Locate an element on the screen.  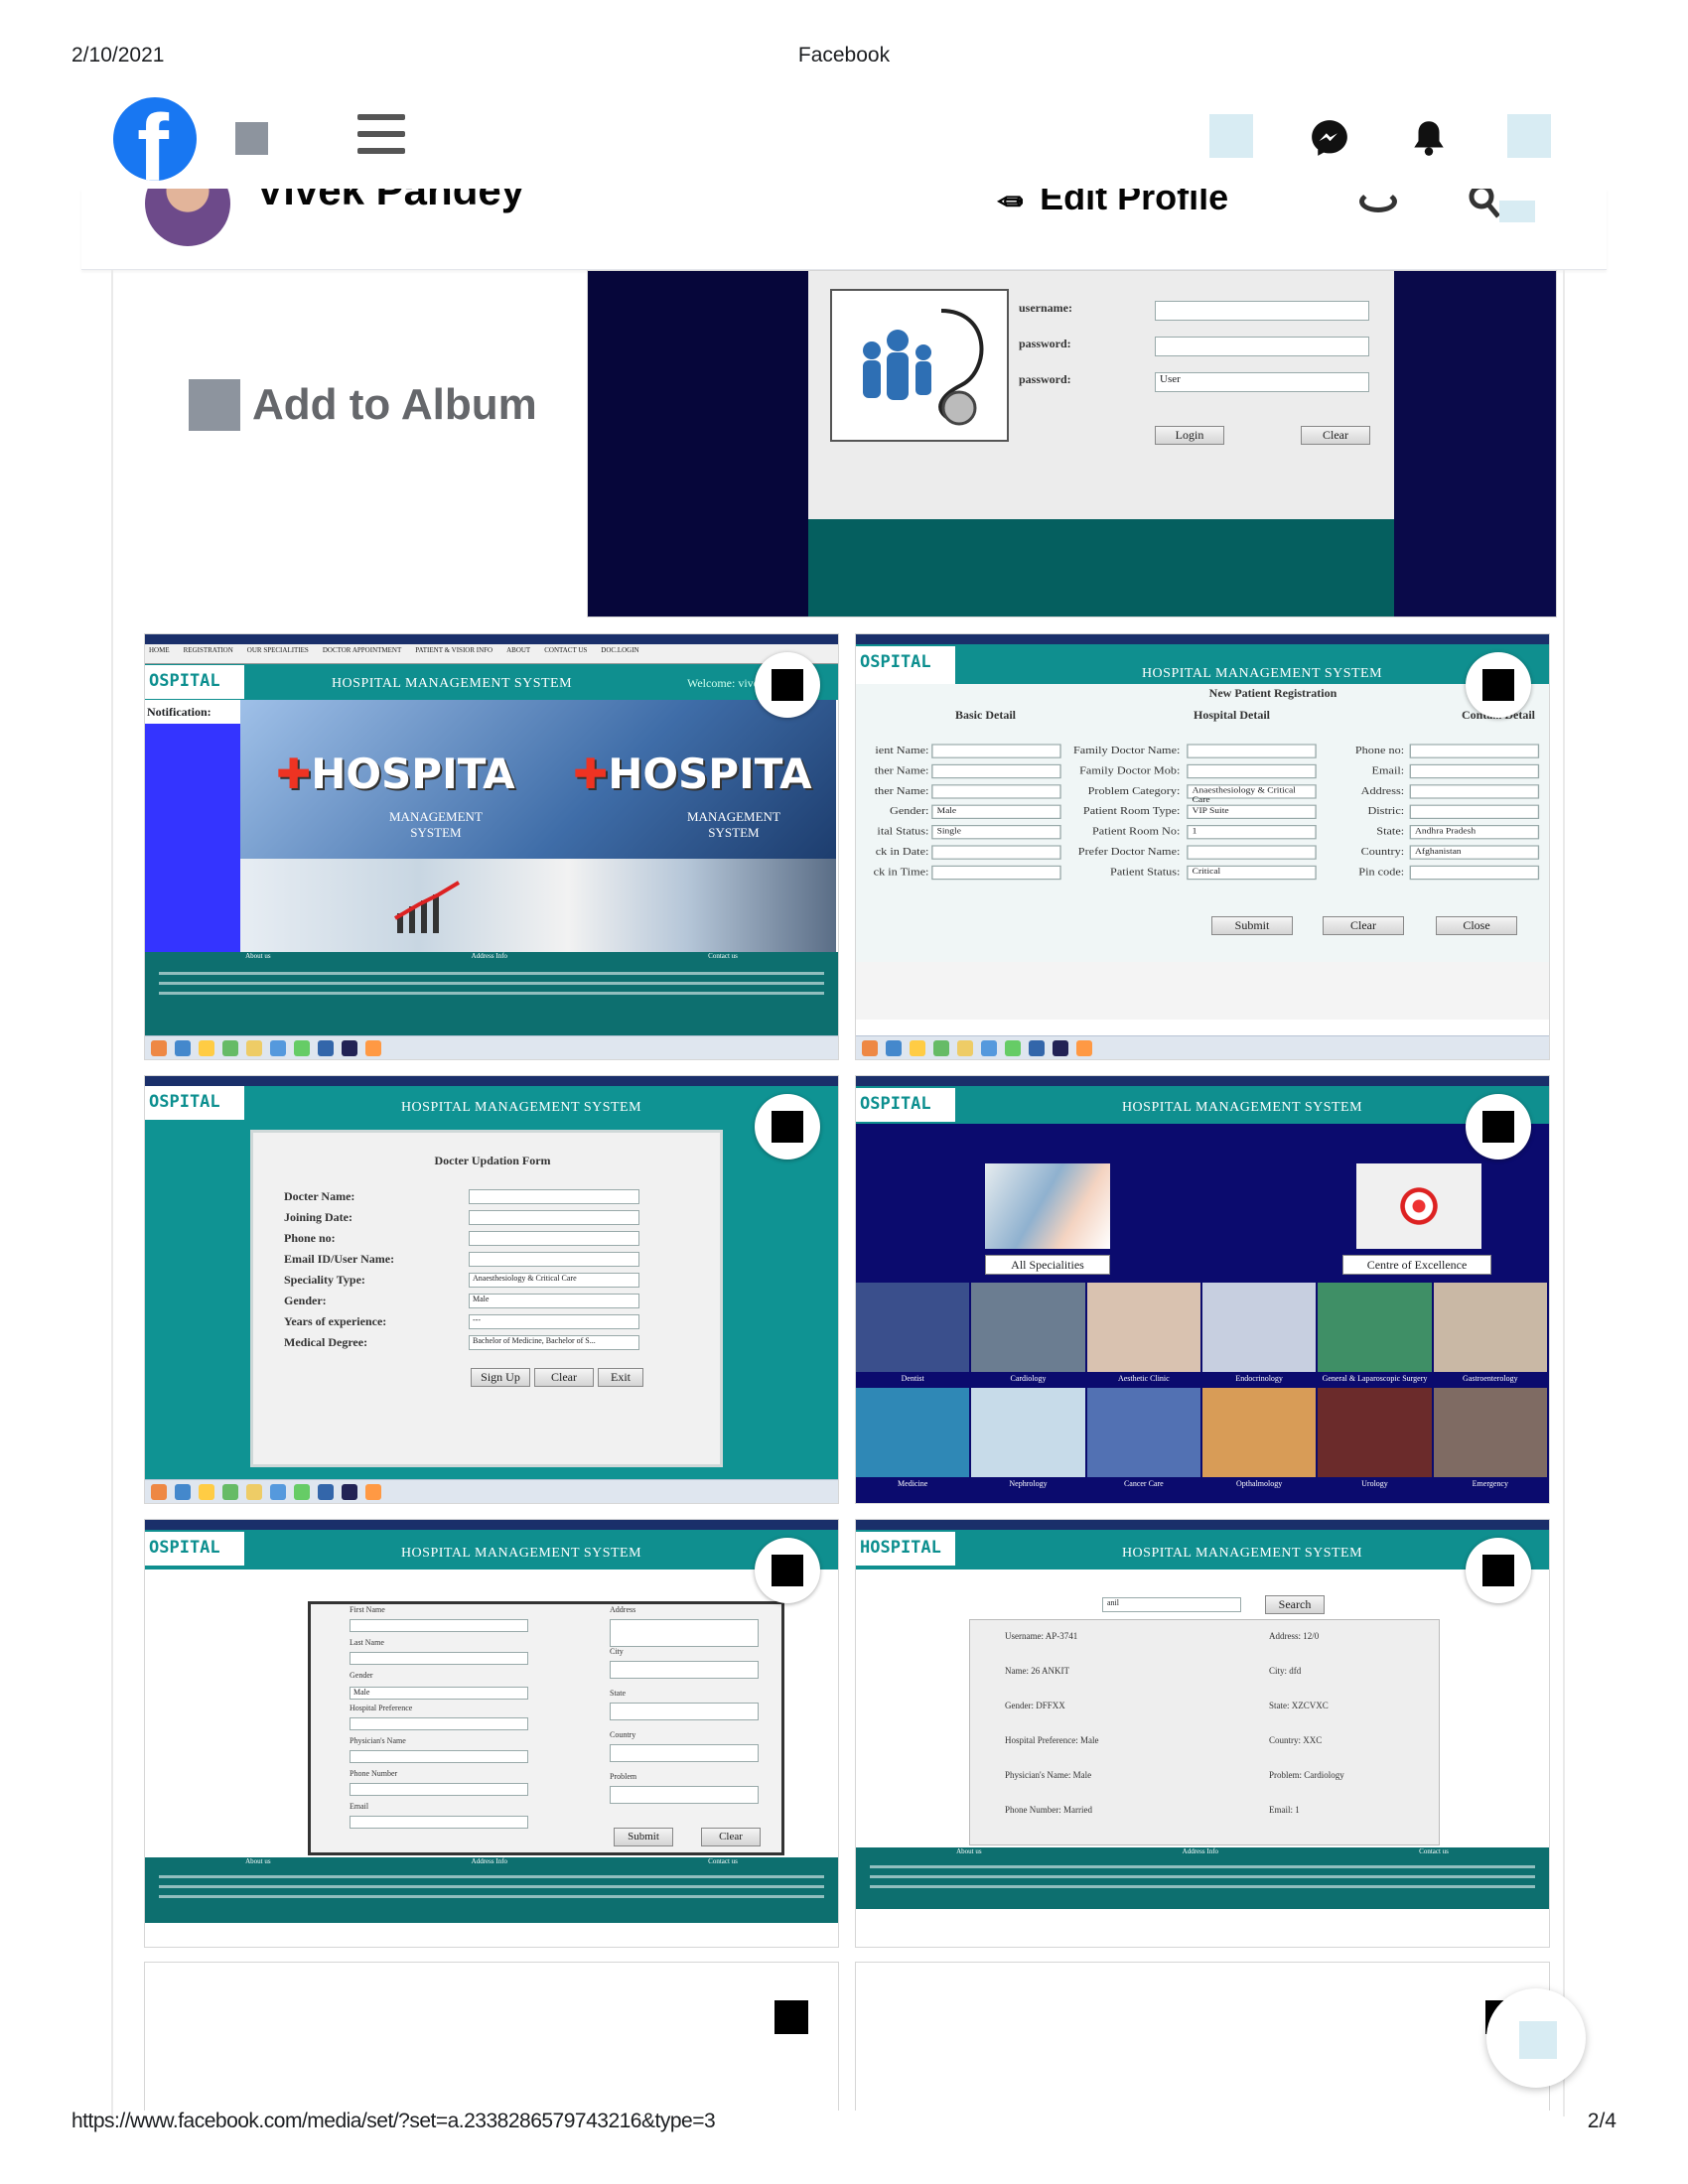
login-role-label: password: is located at coordinates (1045, 379).